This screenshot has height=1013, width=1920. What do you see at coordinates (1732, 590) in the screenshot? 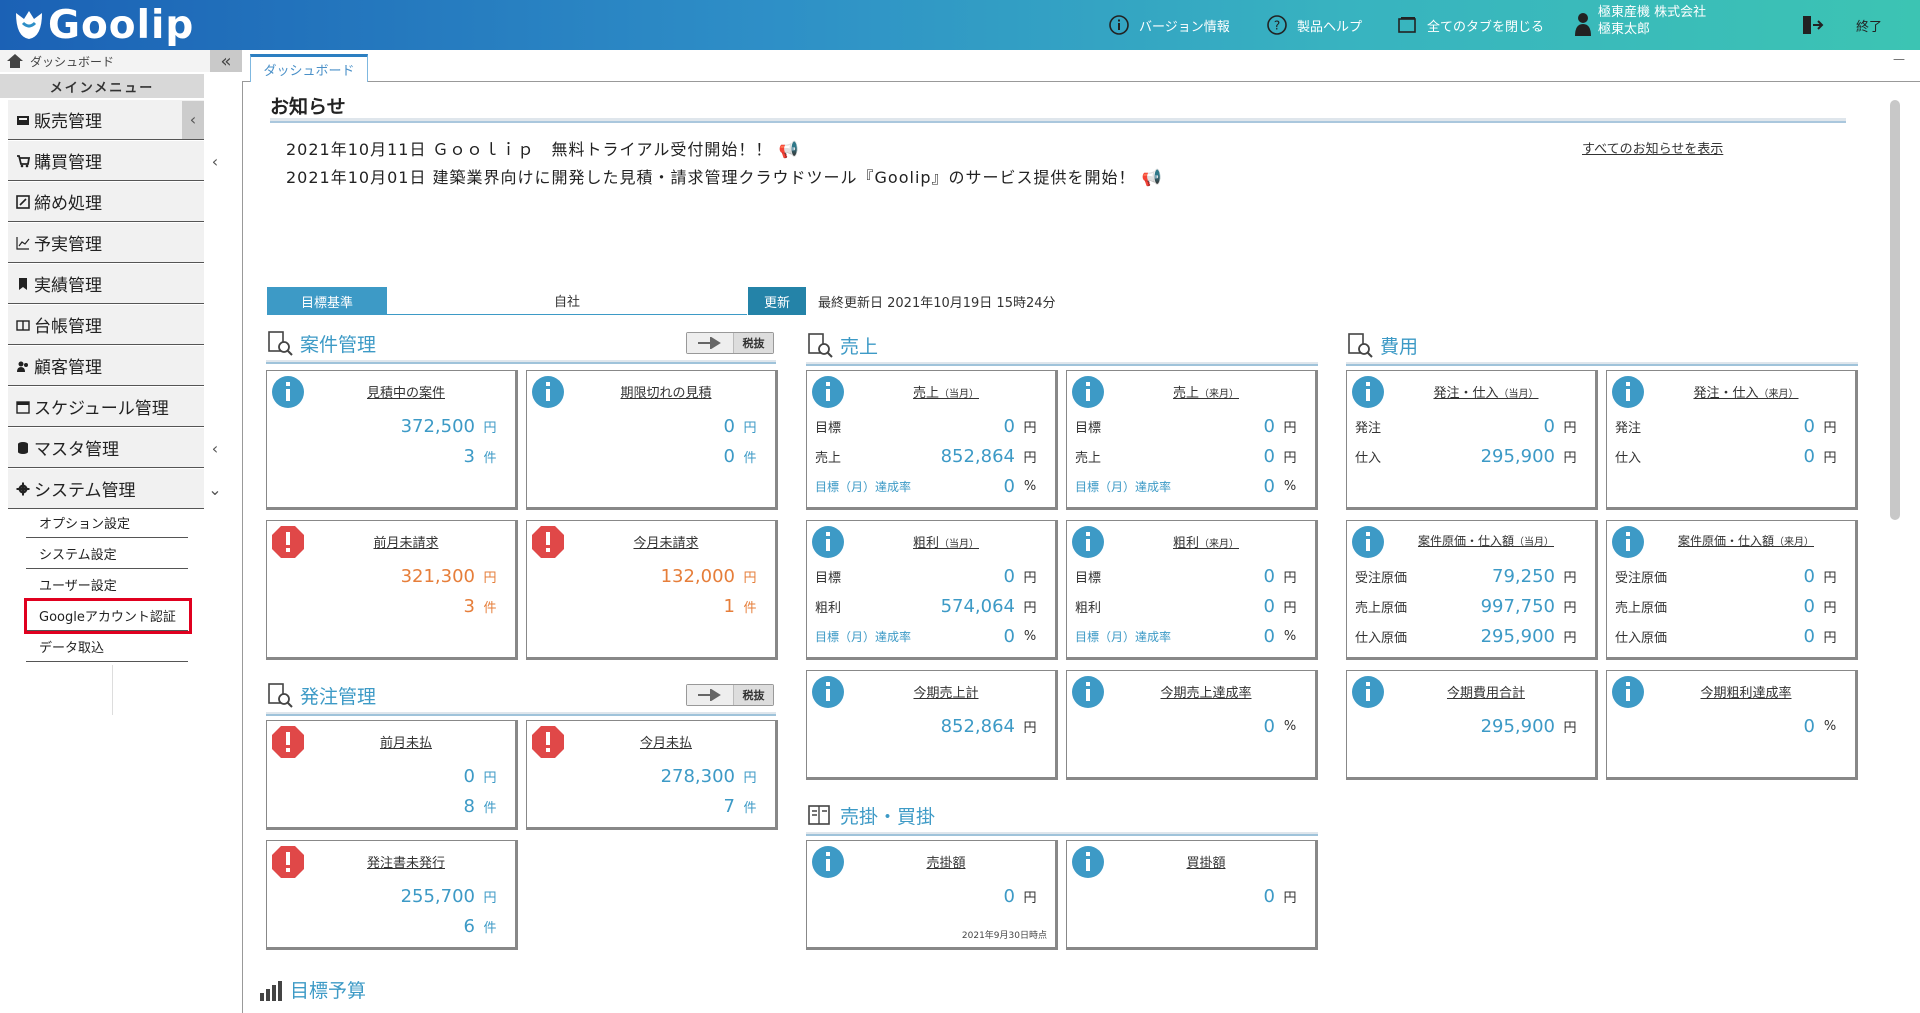
I see `card-cost-next: 案件原価・仕入額（来月） 受注原価 0 円 売上原価 0 円 仕入原価 0 円` at bounding box center [1732, 590].